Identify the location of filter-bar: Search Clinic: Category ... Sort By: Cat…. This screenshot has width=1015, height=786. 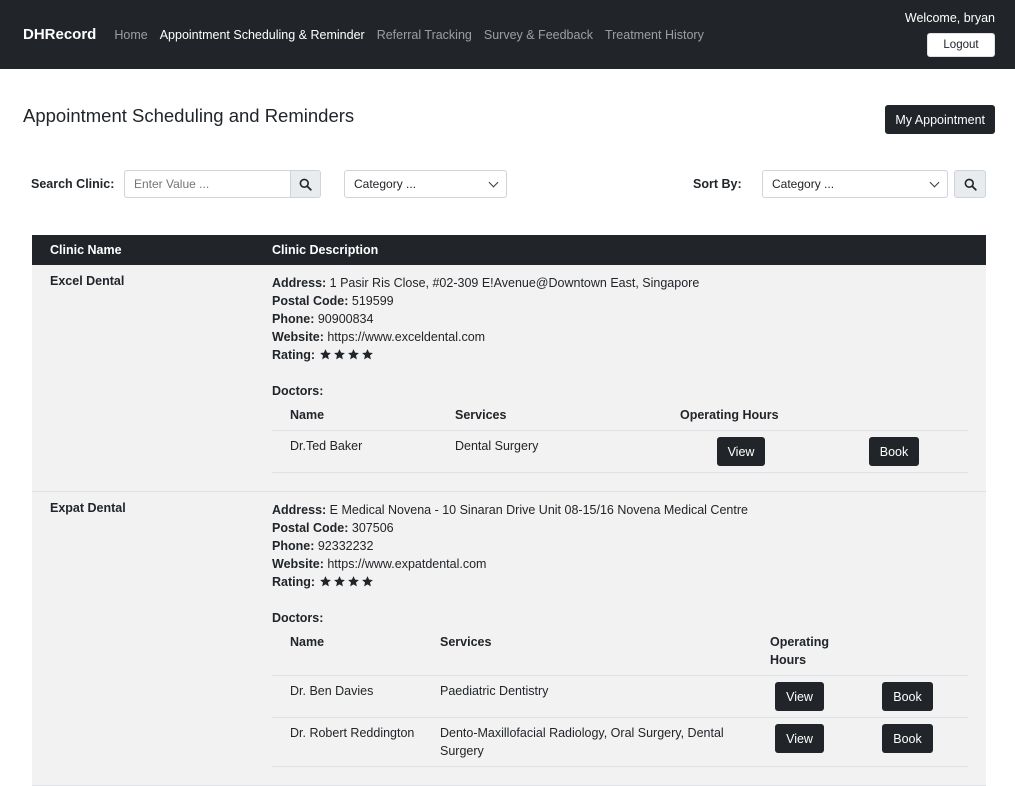
(507, 197).